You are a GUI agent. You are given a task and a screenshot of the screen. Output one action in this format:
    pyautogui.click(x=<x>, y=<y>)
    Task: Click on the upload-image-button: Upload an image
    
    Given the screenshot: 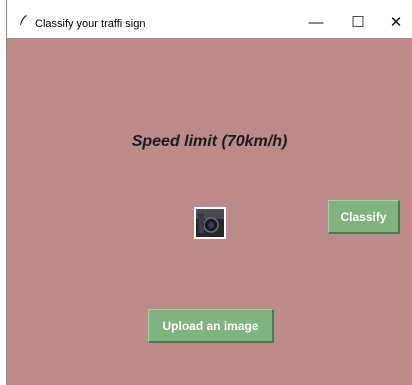 What is the action you would take?
    pyautogui.click(x=211, y=326)
    